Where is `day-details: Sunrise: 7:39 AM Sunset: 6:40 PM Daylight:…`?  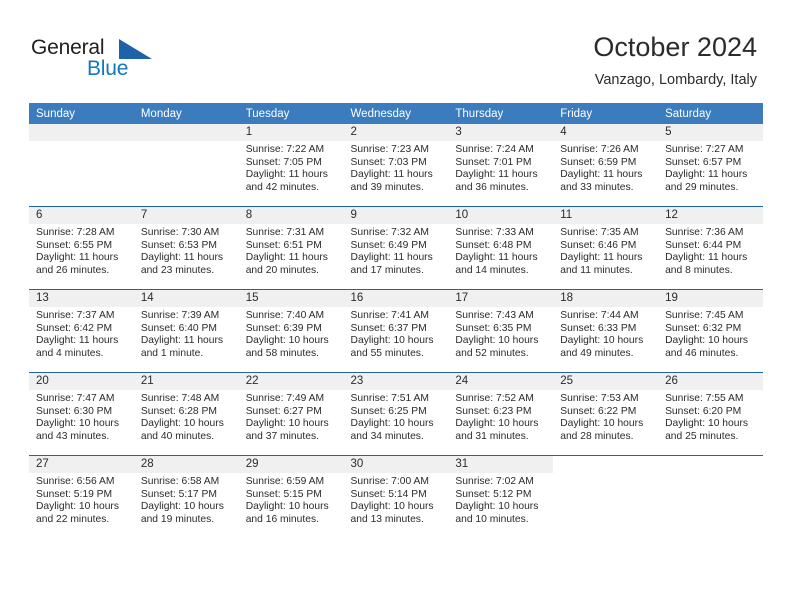 day-details: Sunrise: 7:39 AM Sunset: 6:40 PM Daylight:… is located at coordinates (186, 333).